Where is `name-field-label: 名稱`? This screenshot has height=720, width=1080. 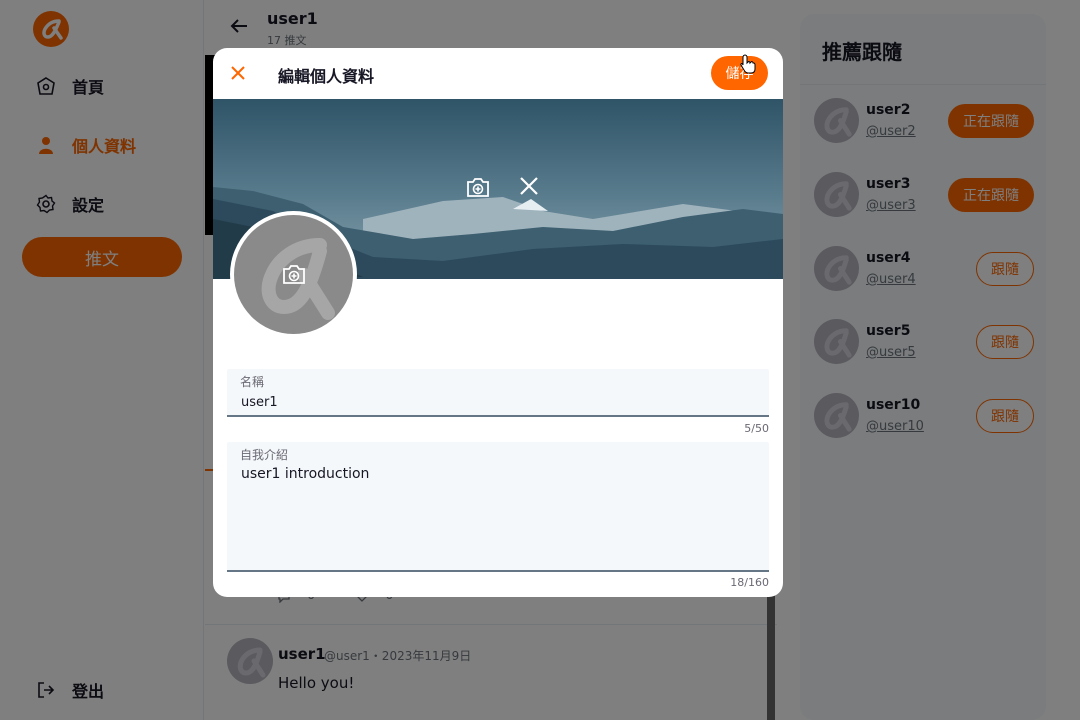
name-field-label: 名稱 is located at coordinates (252, 382).